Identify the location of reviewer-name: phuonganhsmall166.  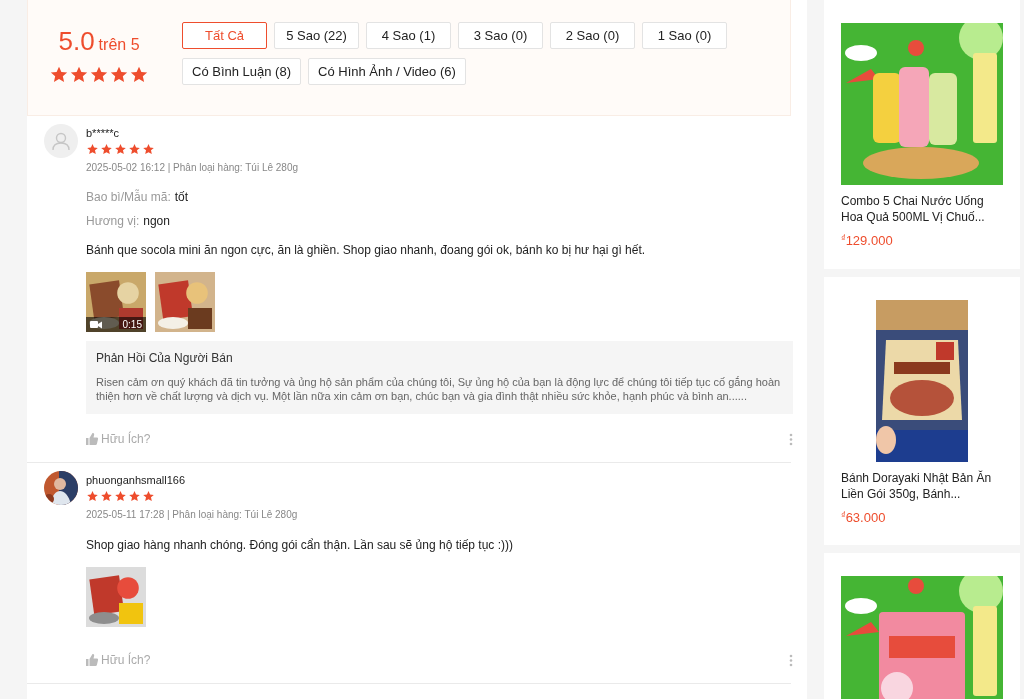
(136, 480).